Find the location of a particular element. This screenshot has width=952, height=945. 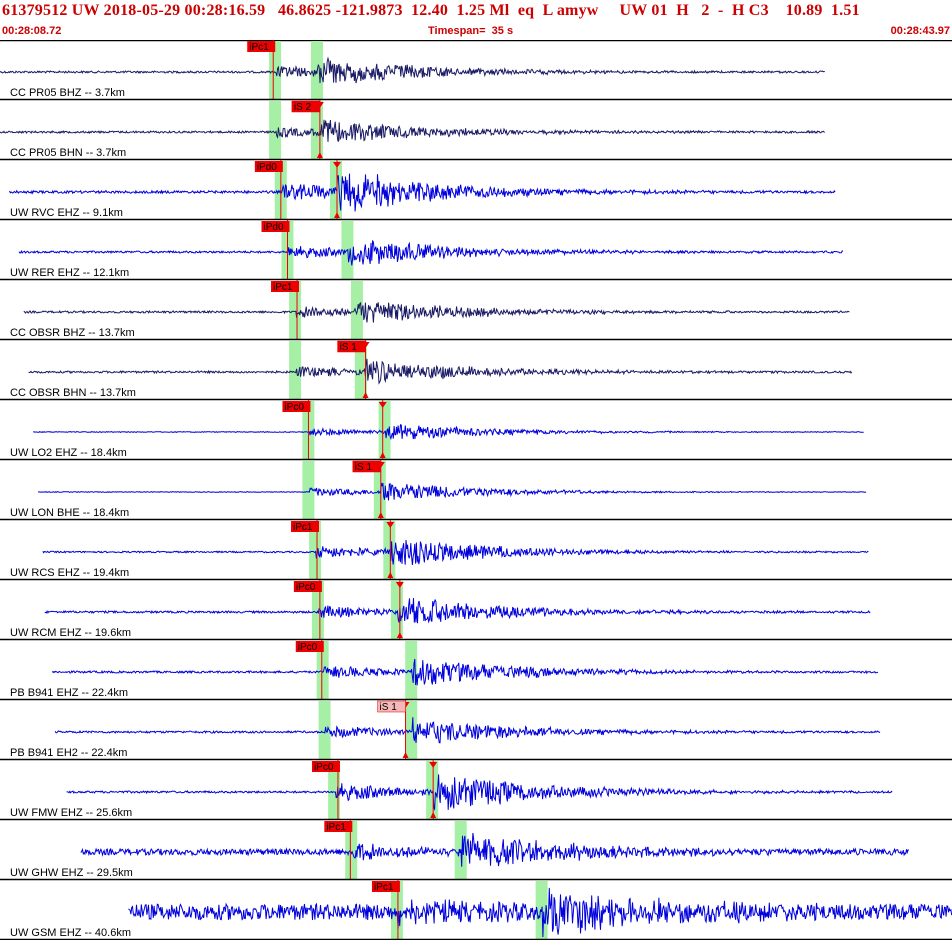

trace-row: iS 1 CC OBSR BHN -- 13.7km is located at coordinates (476, 370).